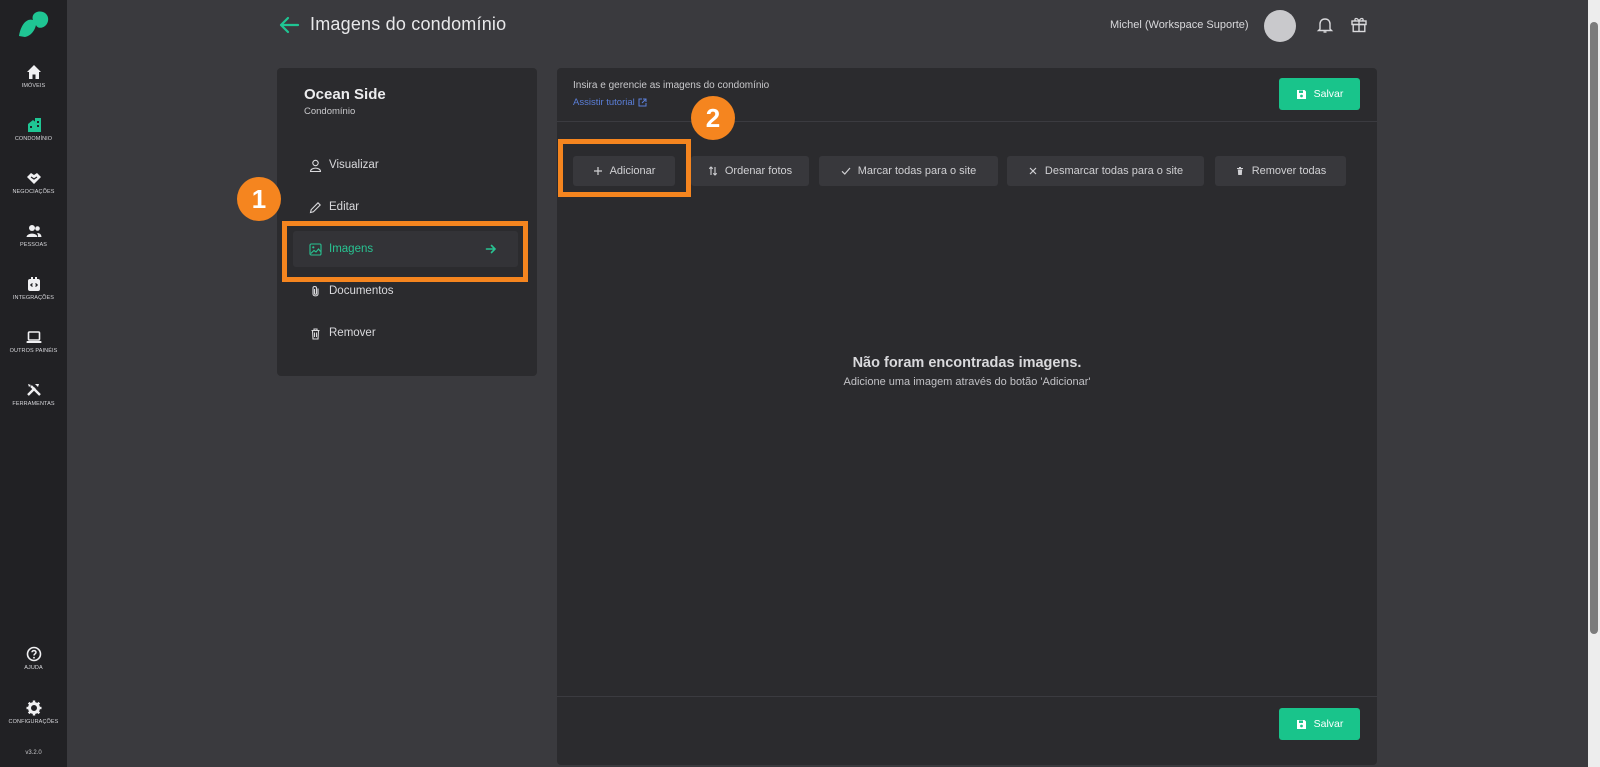 Image resolution: width=1600 pixels, height=767 pixels. I want to click on nav-label: FERRAMENTAS, so click(33, 404).